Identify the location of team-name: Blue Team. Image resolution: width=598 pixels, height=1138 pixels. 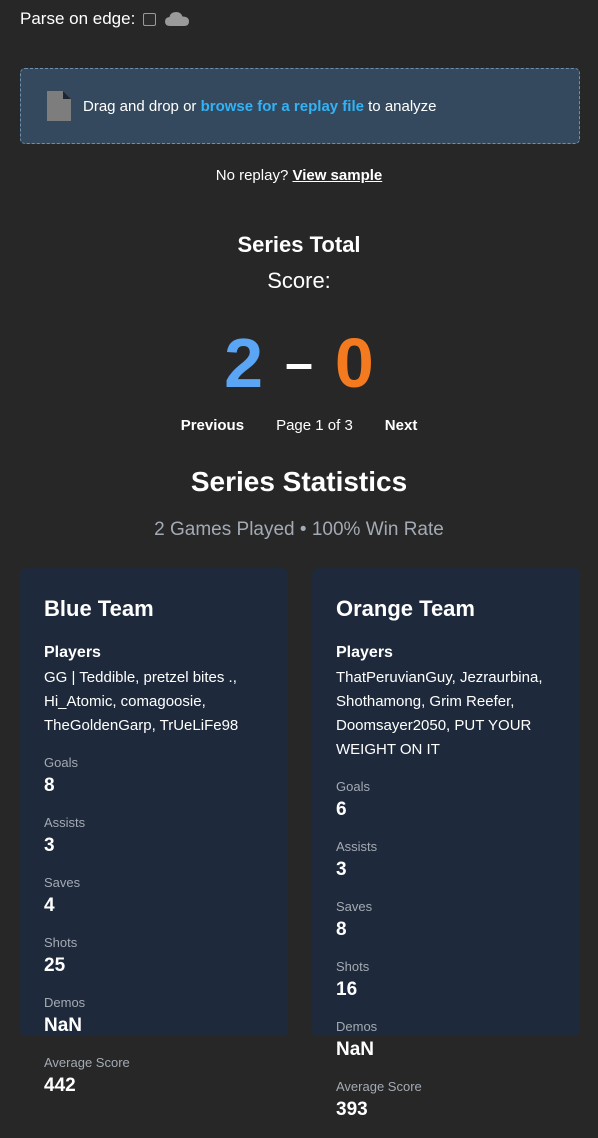
(99, 608).